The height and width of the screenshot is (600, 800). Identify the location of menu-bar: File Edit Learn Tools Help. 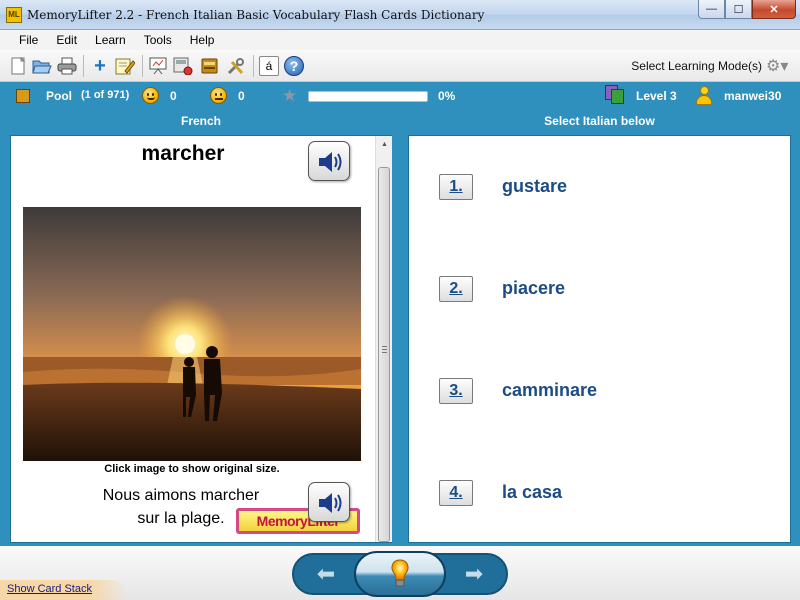
(400, 40).